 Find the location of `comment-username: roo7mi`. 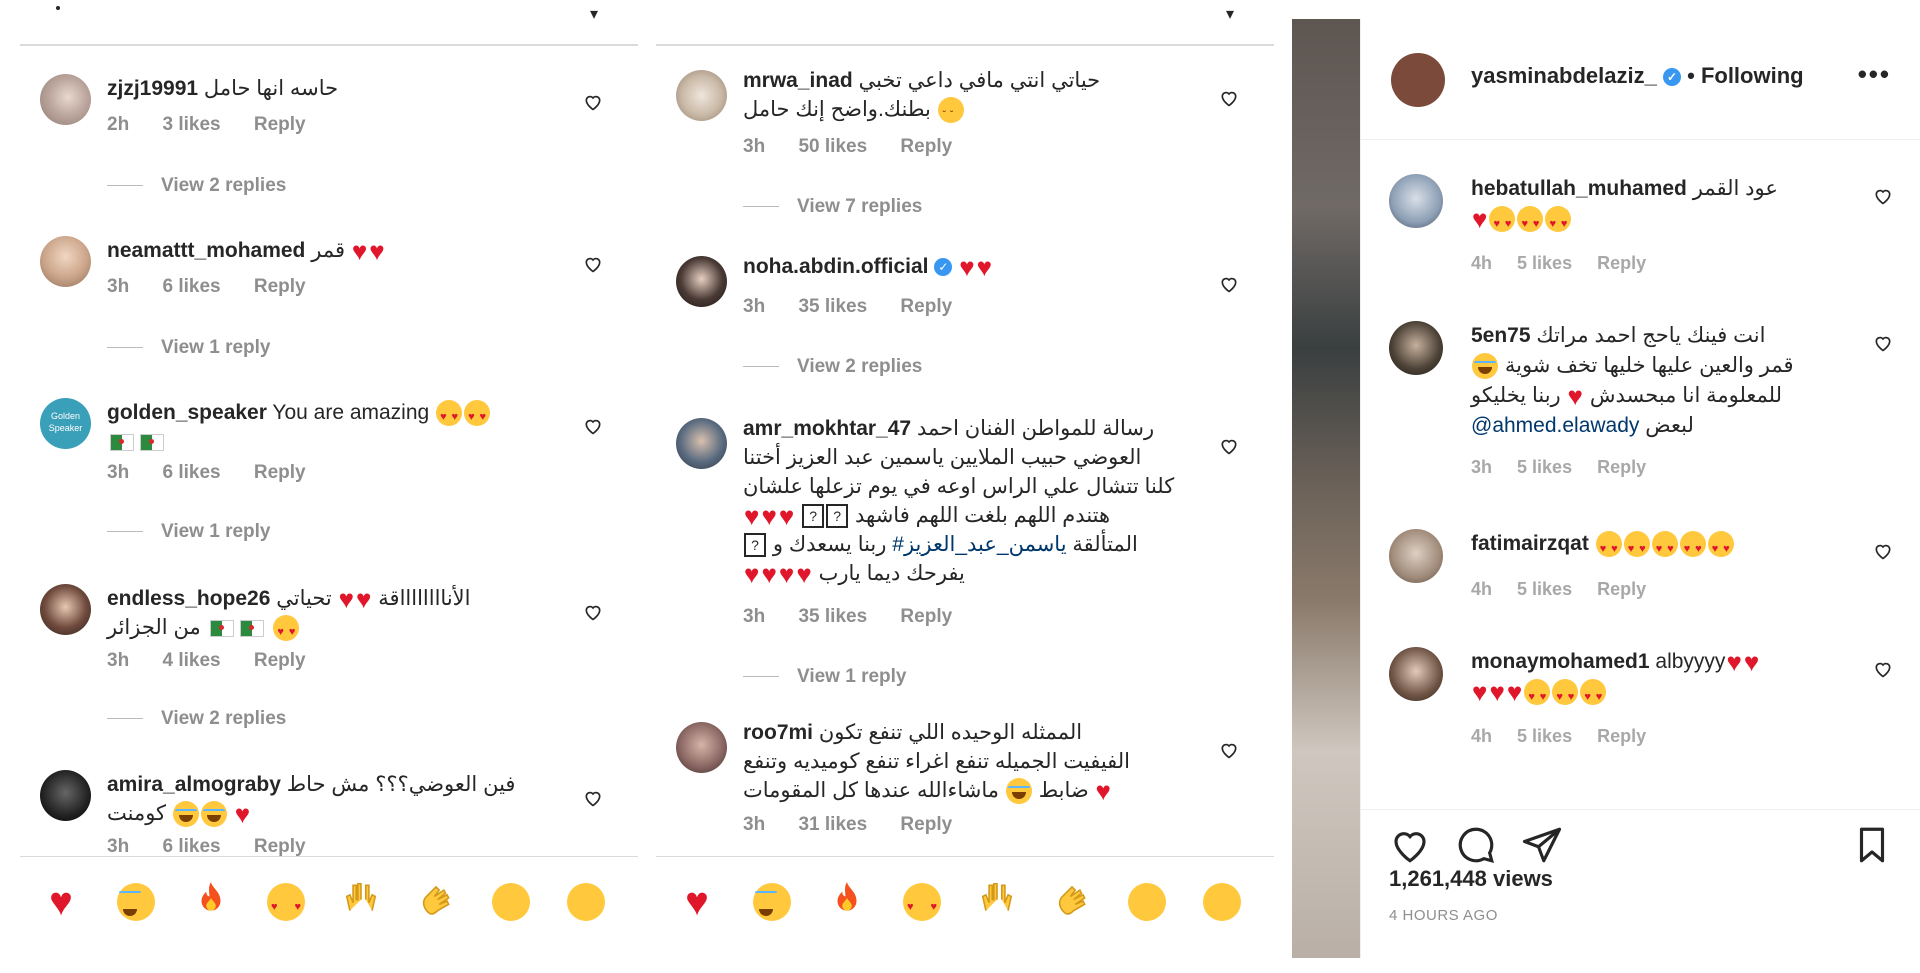

comment-username: roo7mi is located at coordinates (778, 732).